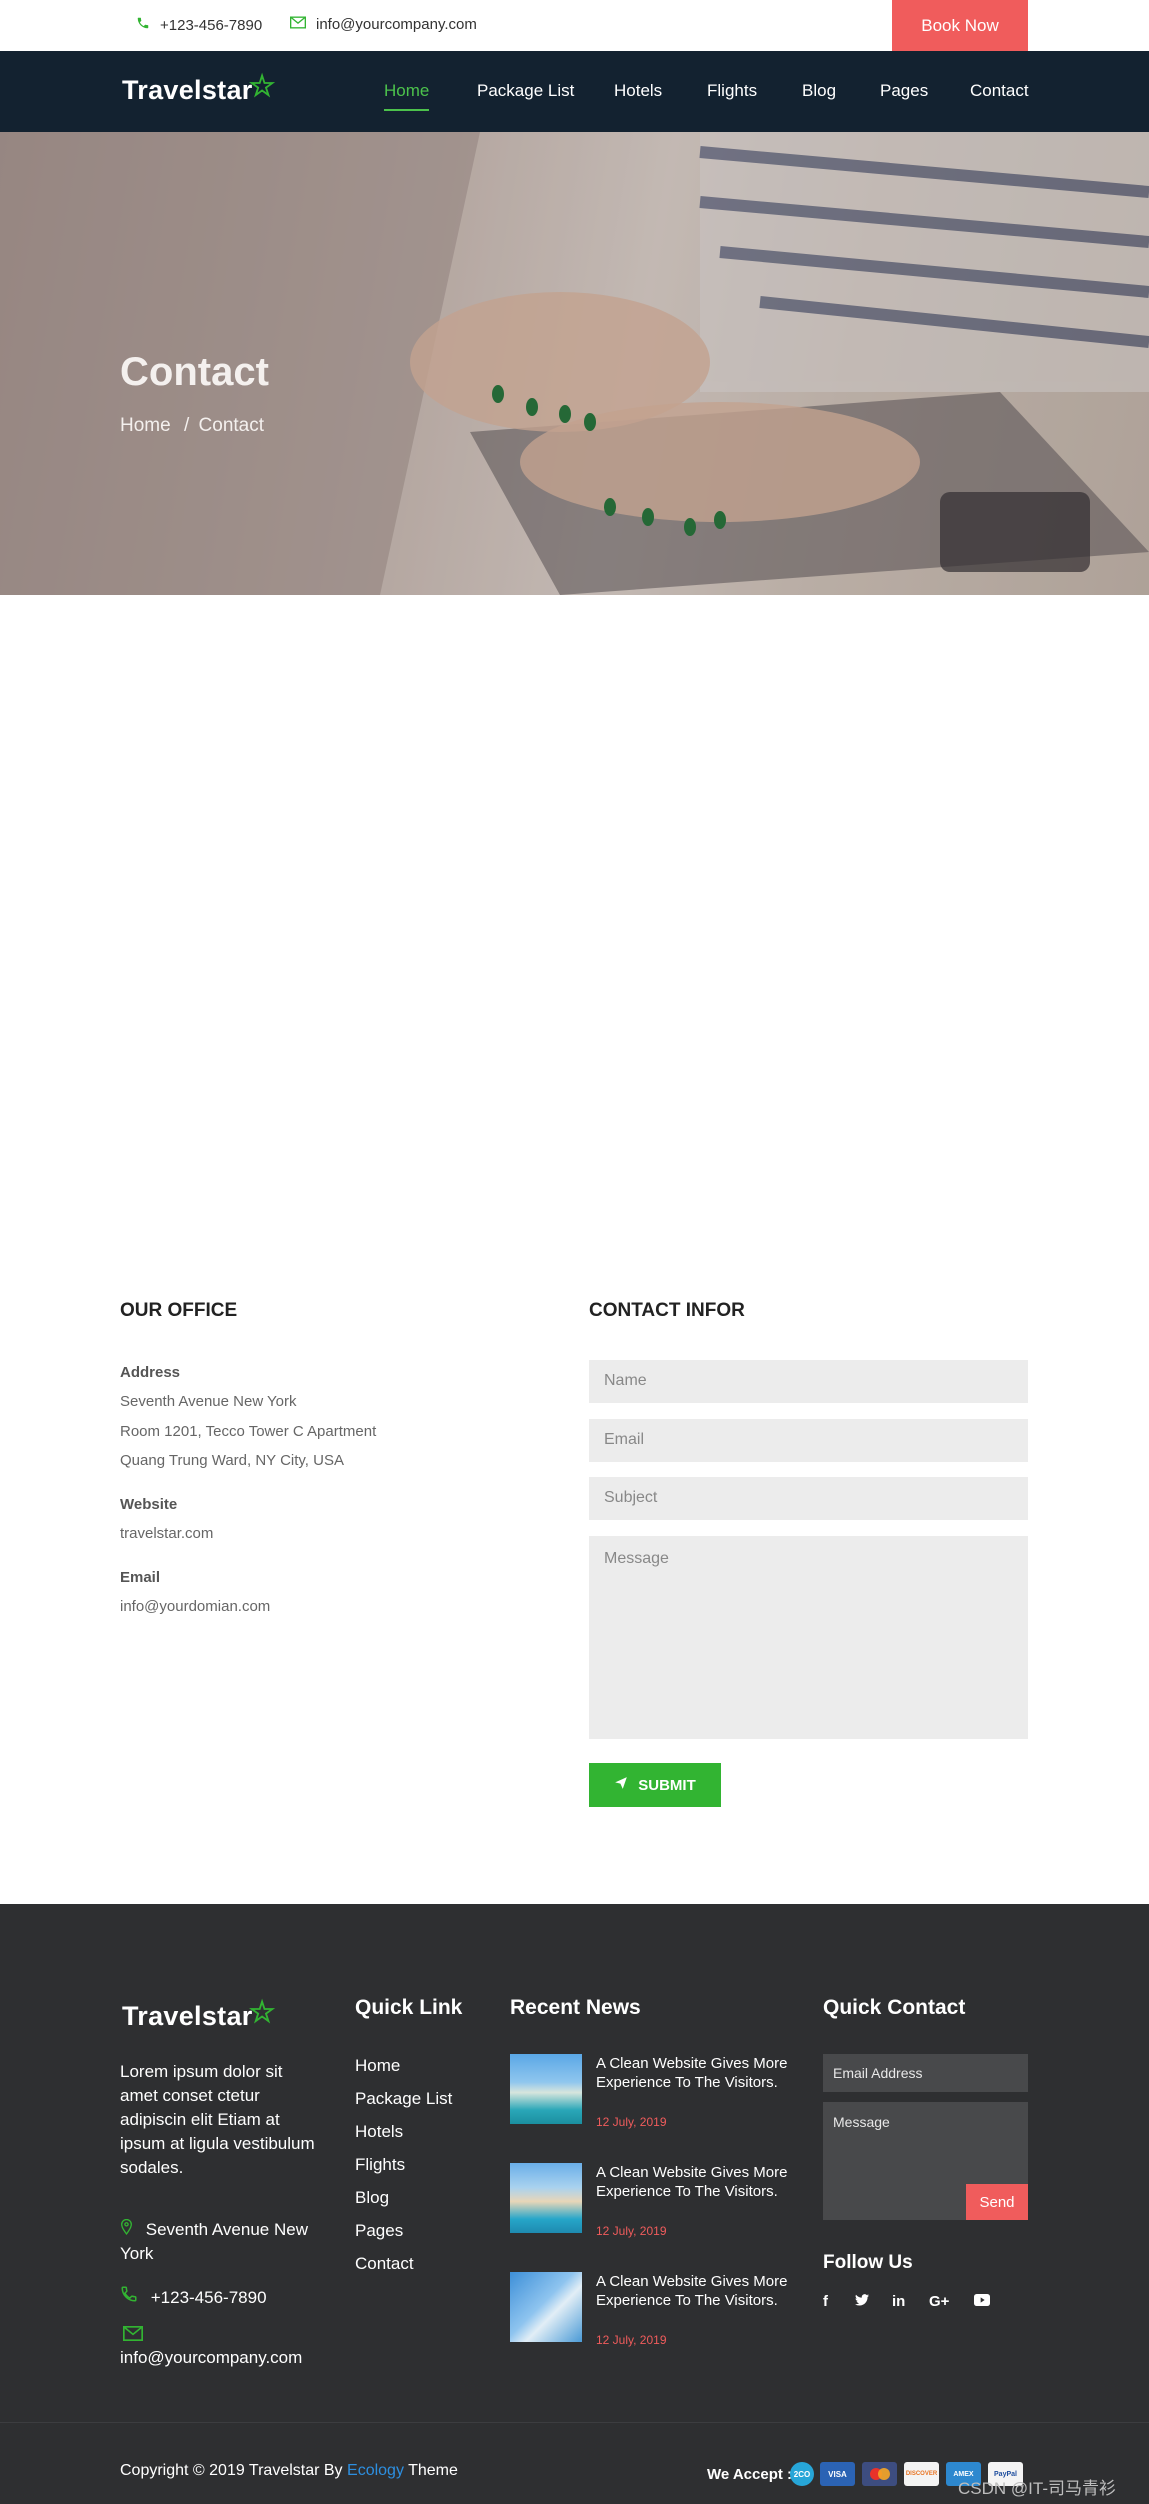 This screenshot has height=2504, width=1149. What do you see at coordinates (808, 1637) in the screenshot?
I see `message-field: Message` at bounding box center [808, 1637].